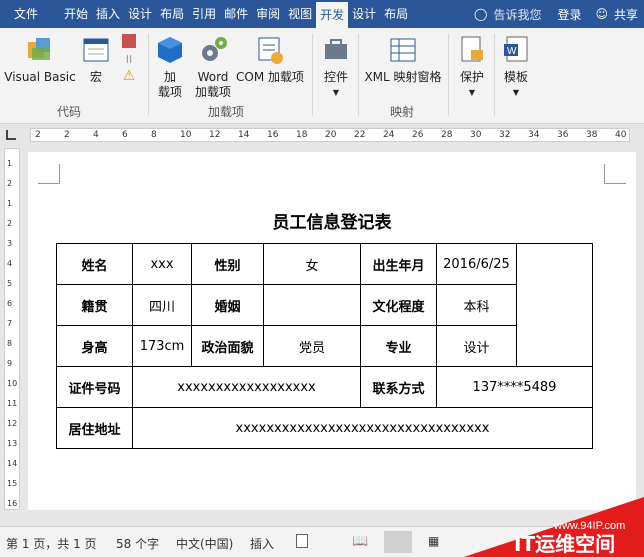 The width and height of the screenshot is (644, 557). Describe the element at coordinates (398, 346) in the screenshot. I see `table-cell: 专业` at that location.